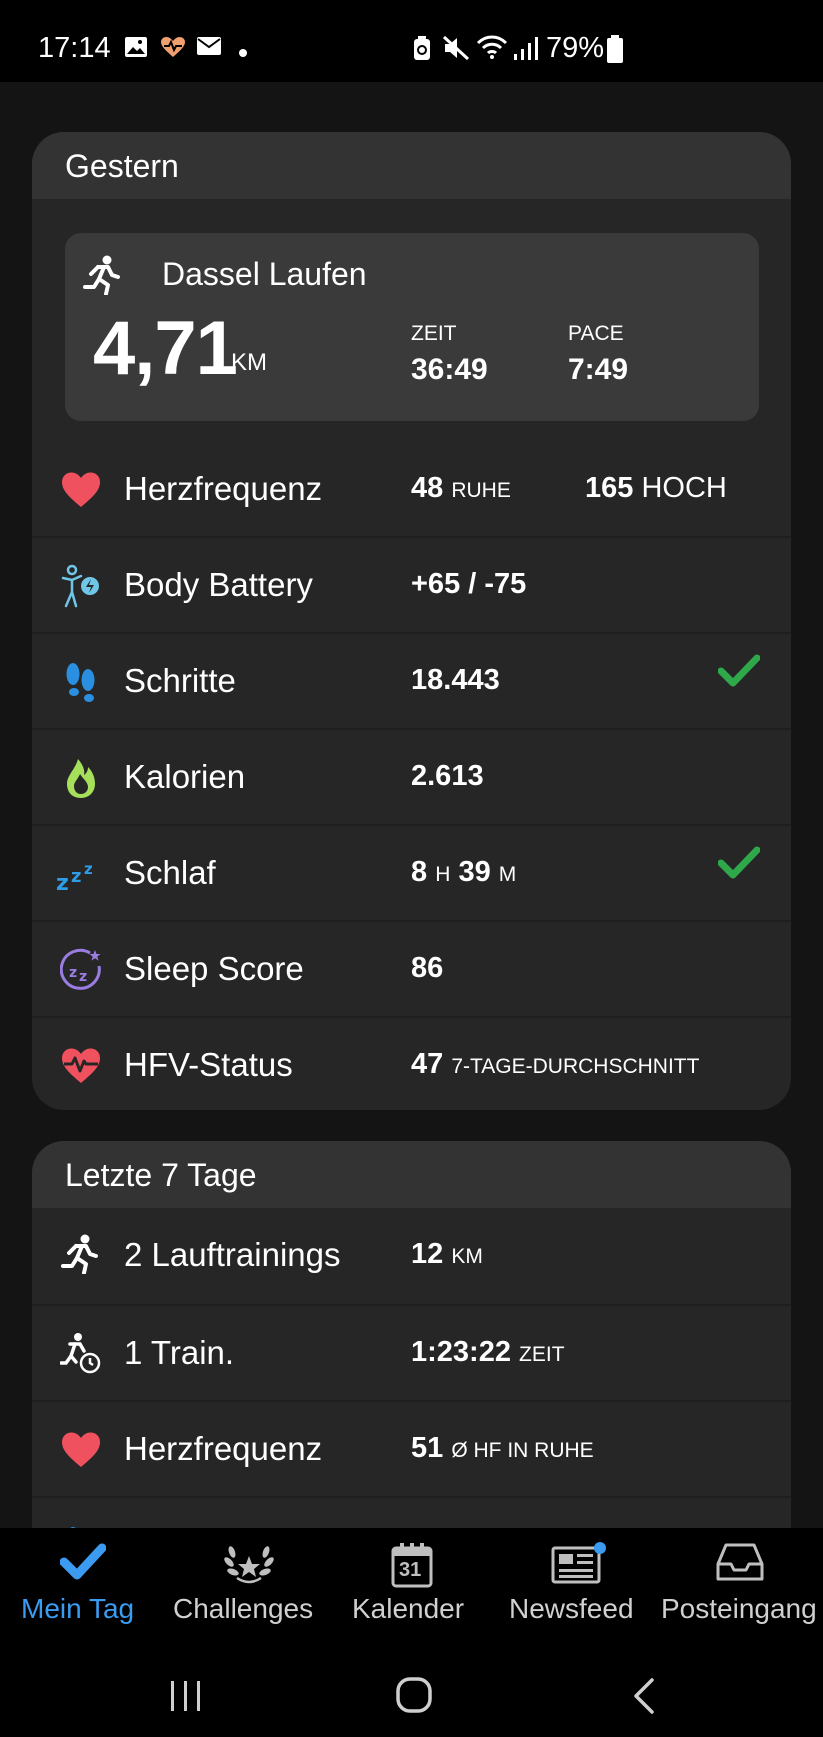  I want to click on flame-icon, so click(82, 778).